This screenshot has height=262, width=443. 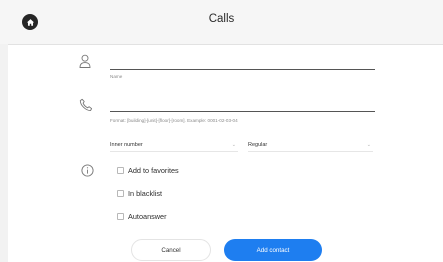 I want to click on favorites-checkbox: Add to favorites, so click(x=148, y=170).